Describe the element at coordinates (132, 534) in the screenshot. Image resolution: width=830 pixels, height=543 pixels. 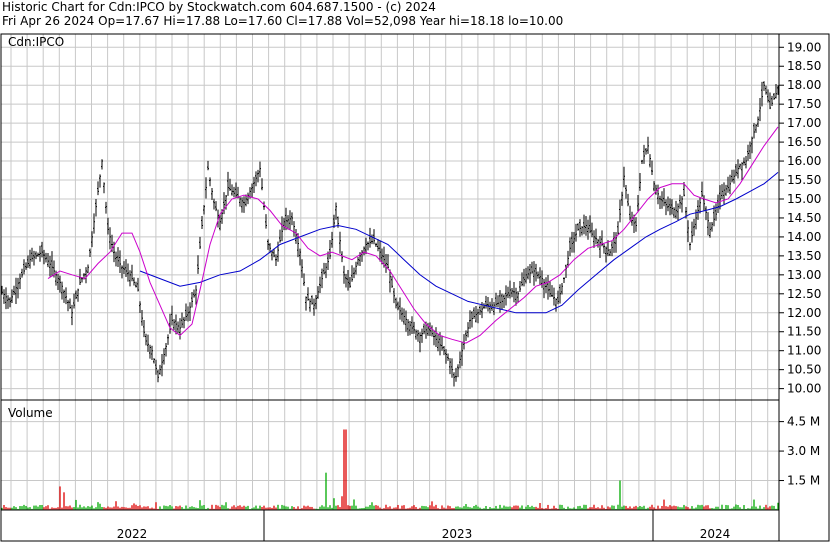
I see `year-label-2022: 2022` at that location.